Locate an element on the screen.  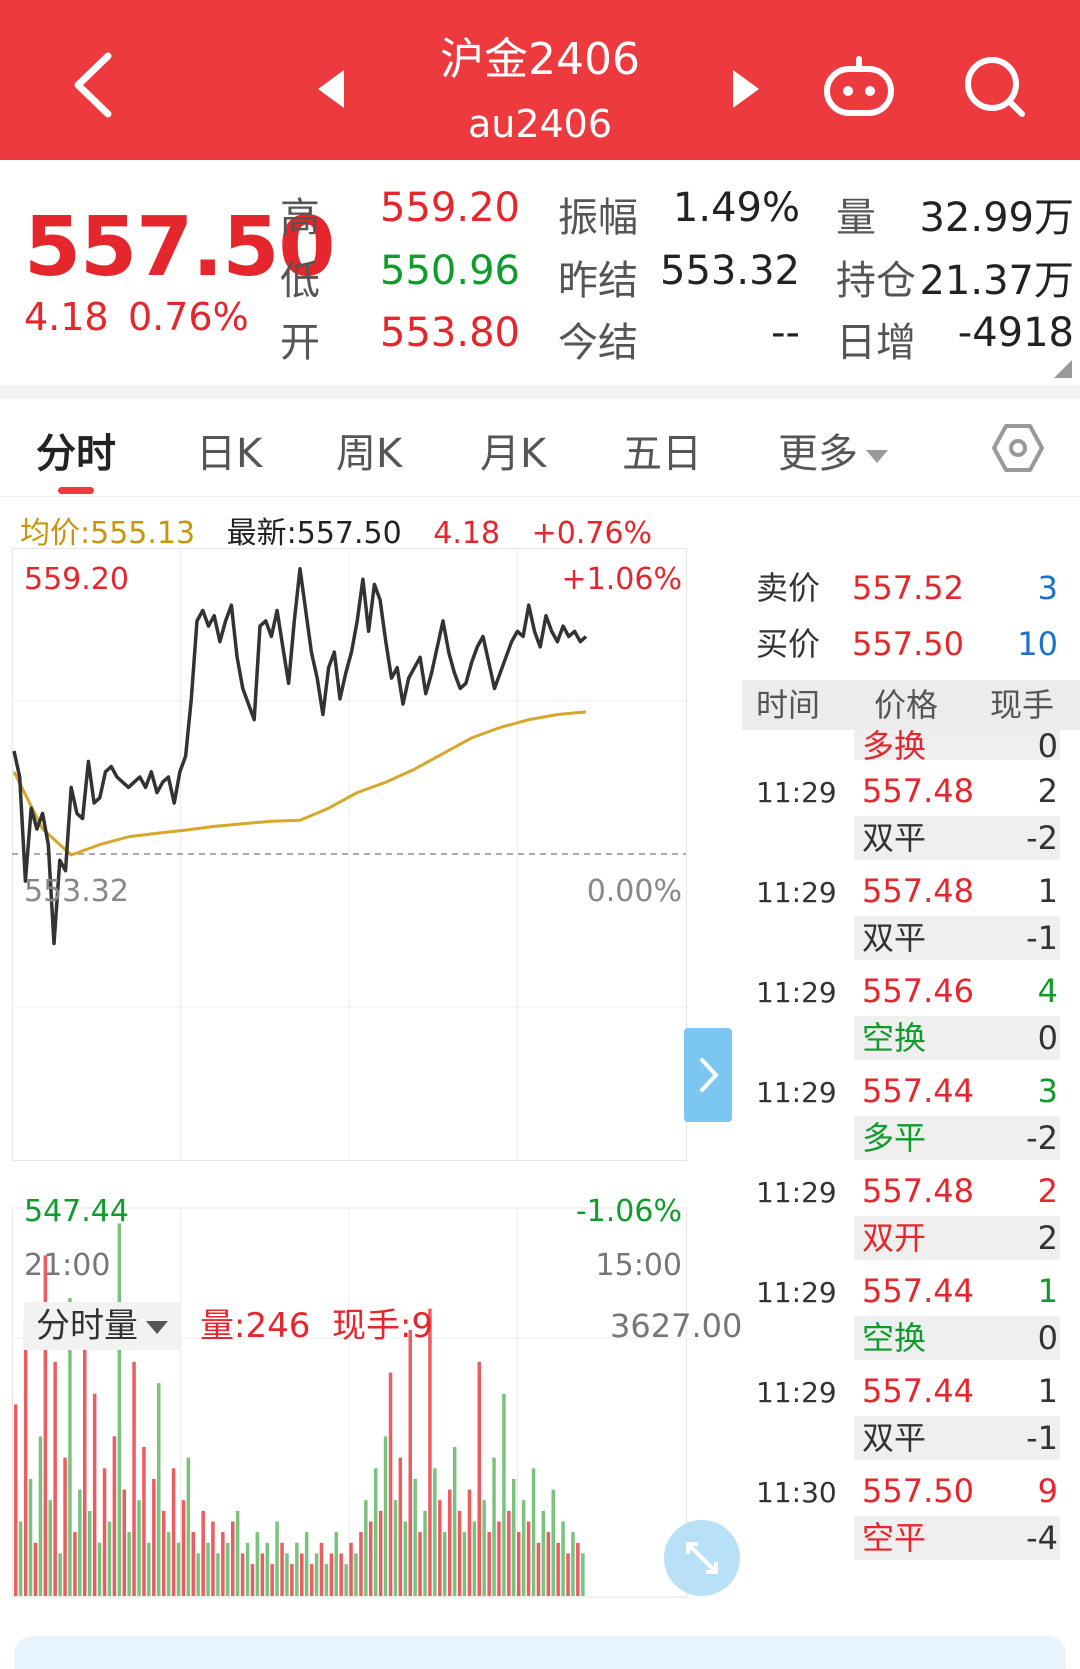
chevron-right-icon is located at coordinates (709, 1075).